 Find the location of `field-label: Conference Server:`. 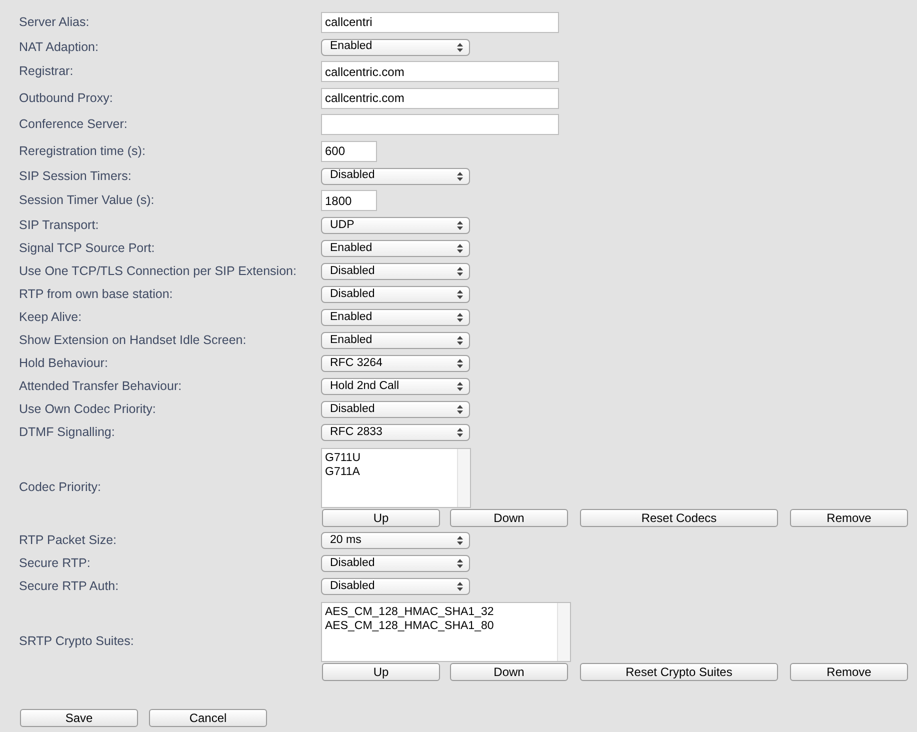

field-label: Conference Server: is located at coordinates (73, 125).